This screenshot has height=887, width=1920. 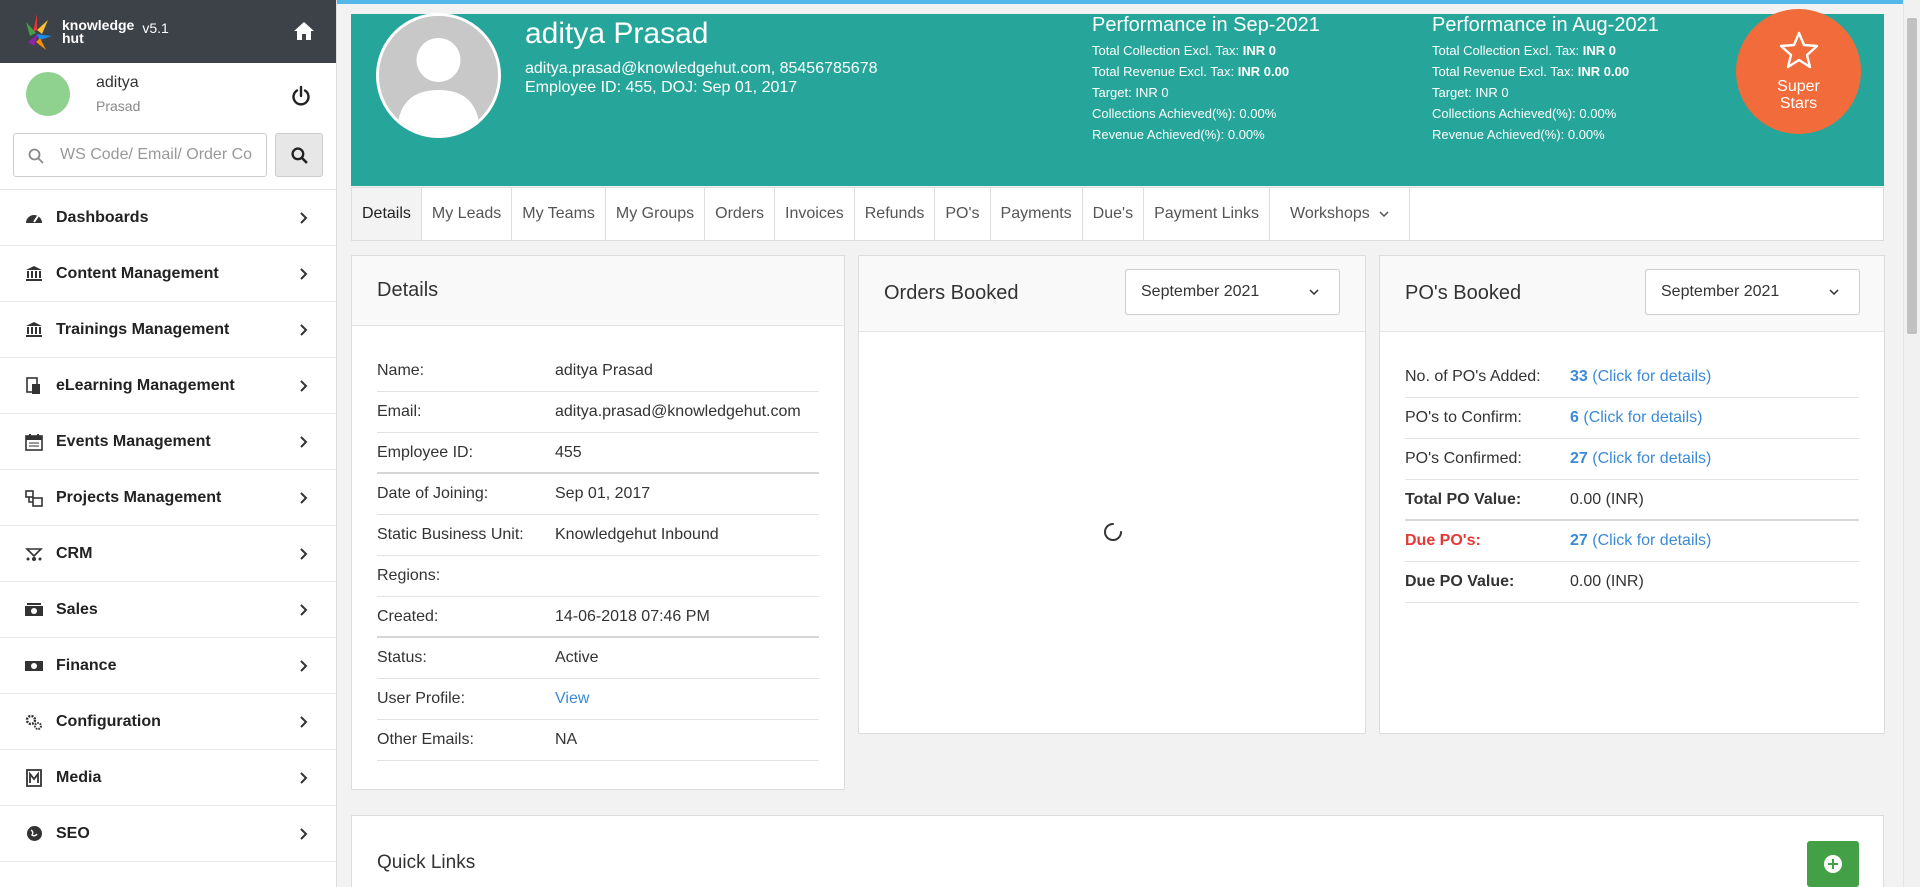 I want to click on tab-payment-links: Payment Links, so click(x=1207, y=214).